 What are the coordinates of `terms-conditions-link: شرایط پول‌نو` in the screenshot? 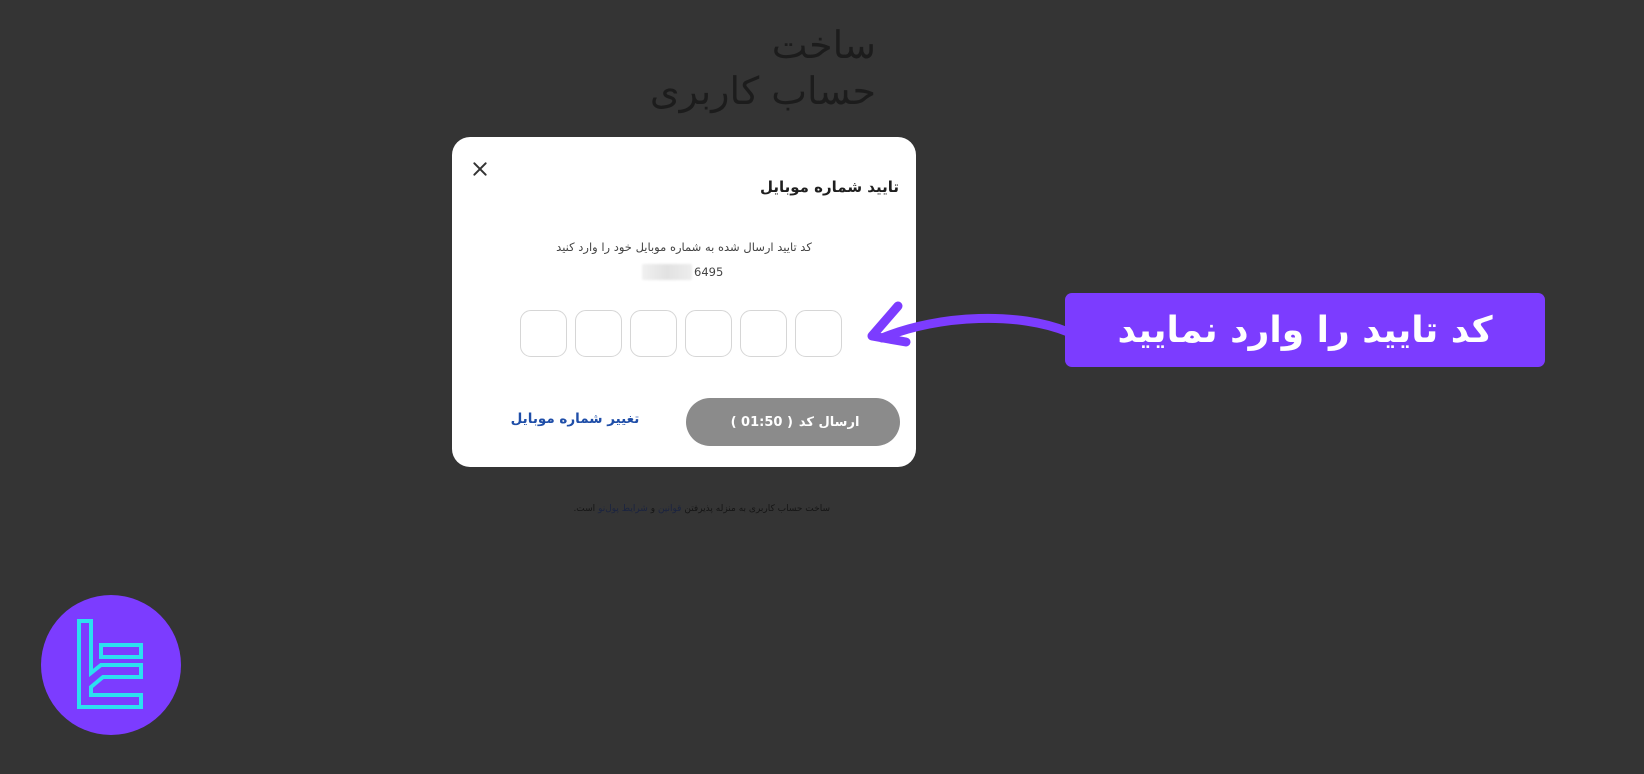 It's located at (623, 509).